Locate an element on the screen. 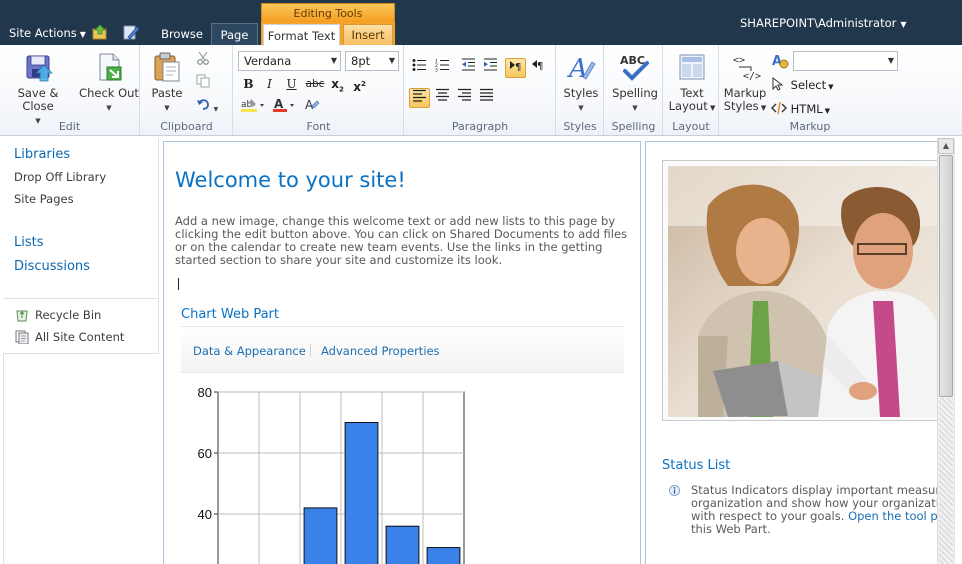 The width and height of the screenshot is (962, 564). align-center-button is located at coordinates (442, 98).